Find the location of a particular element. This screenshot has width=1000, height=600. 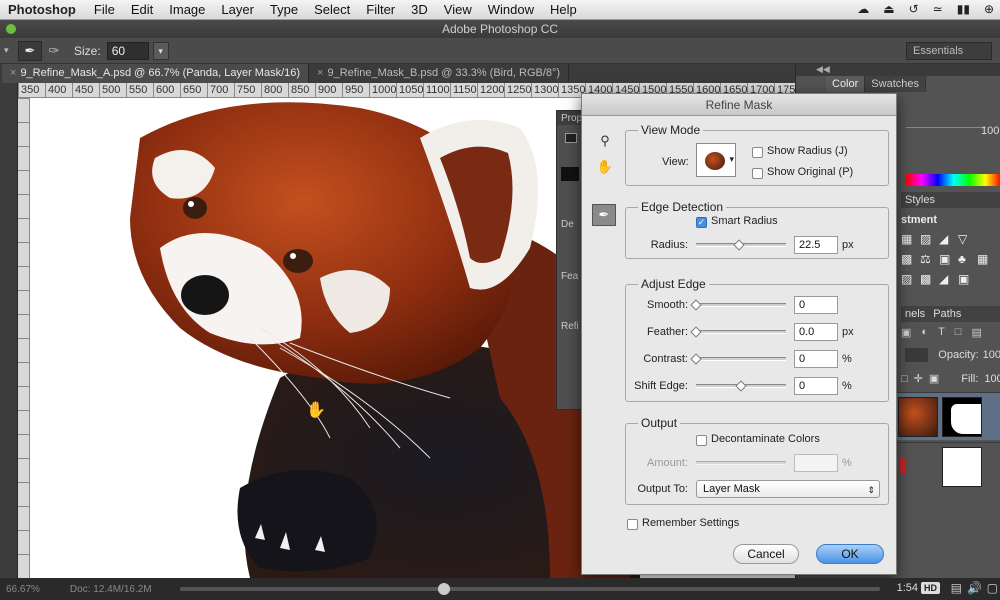

feather-input: 0.0 is located at coordinates (816, 332).